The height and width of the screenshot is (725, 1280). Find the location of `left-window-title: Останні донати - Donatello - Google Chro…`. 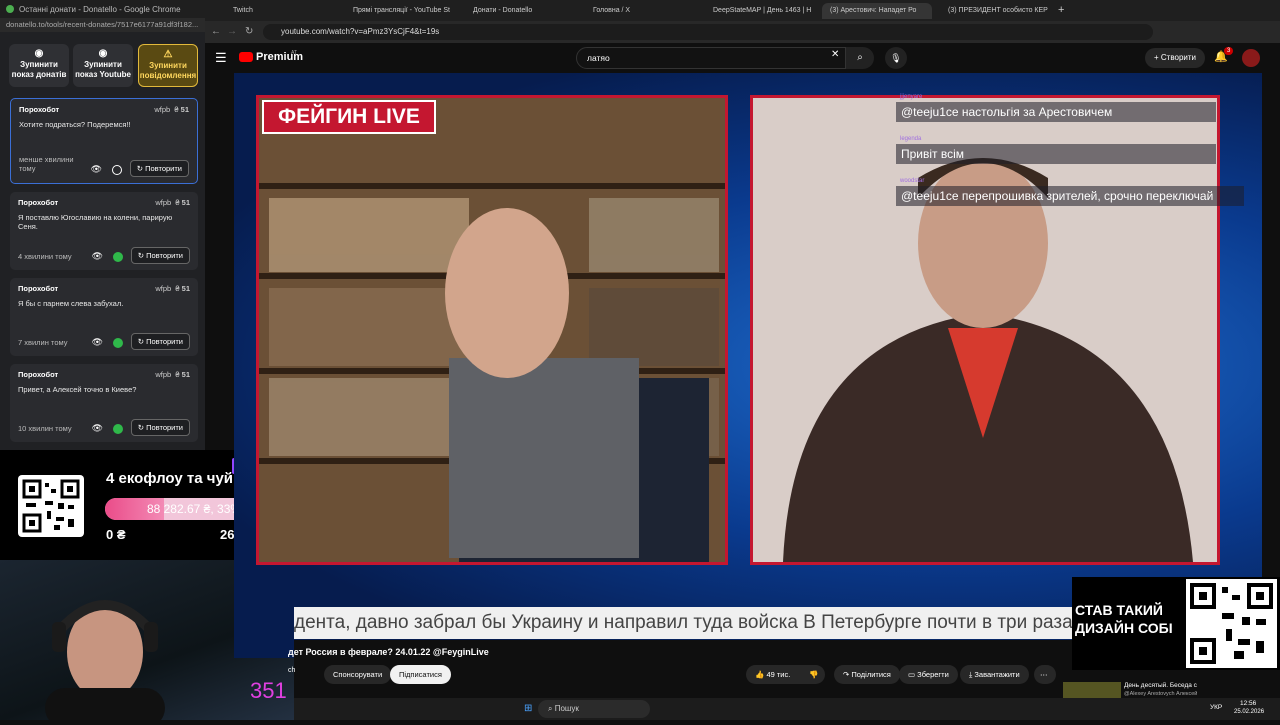

left-window-title: Останні донати - Donatello - Google Chro… is located at coordinates (100, 9).